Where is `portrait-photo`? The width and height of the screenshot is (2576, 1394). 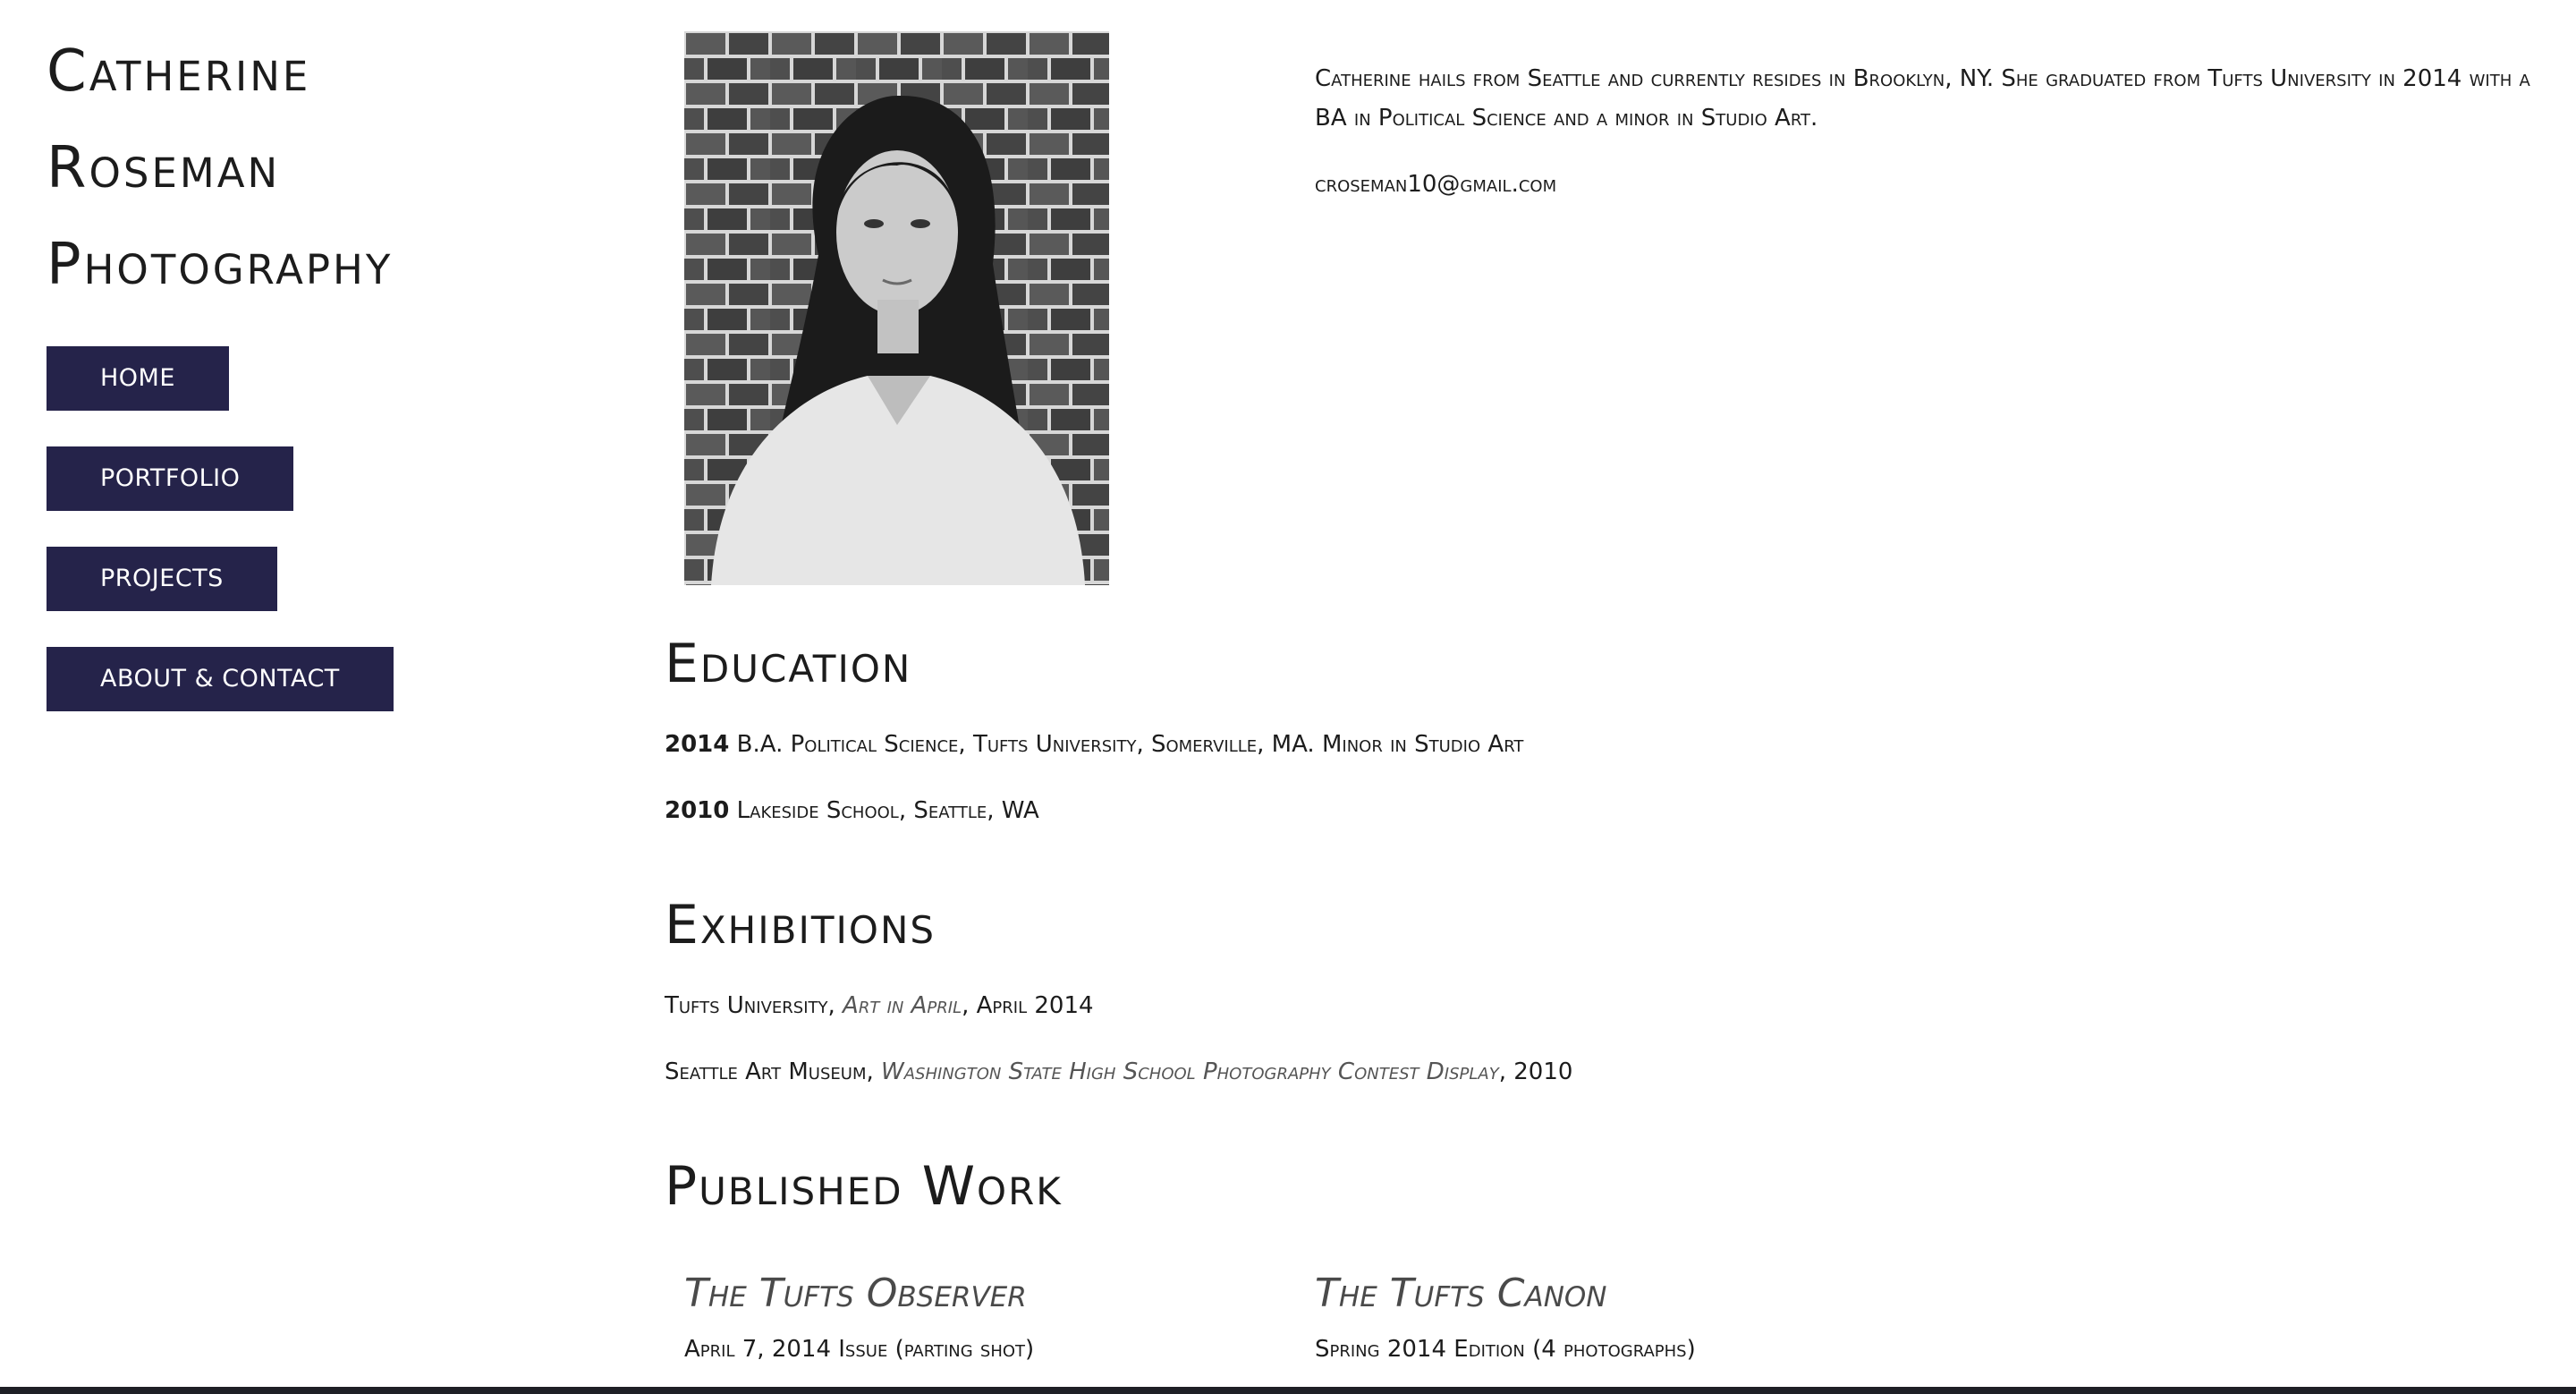 portrait-photo is located at coordinates (896, 308).